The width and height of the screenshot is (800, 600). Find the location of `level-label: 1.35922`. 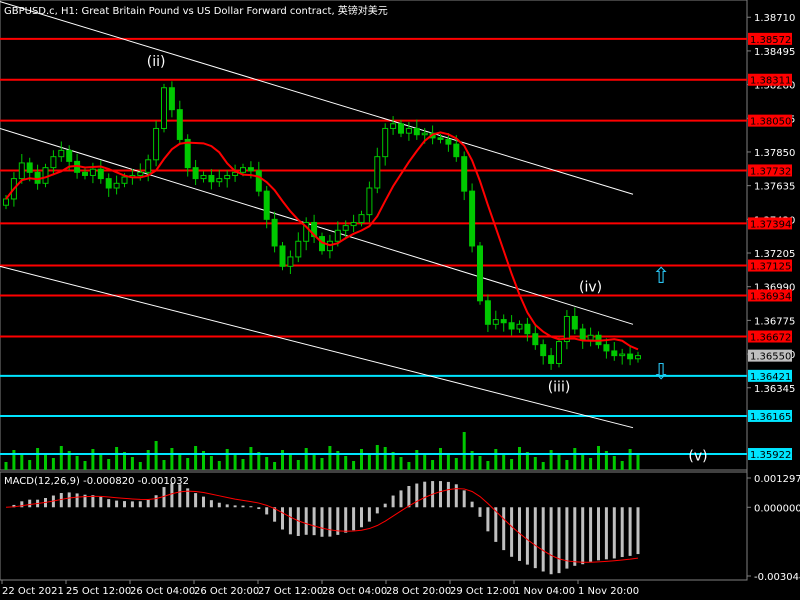

level-label: 1.35922 is located at coordinates (770, 455).